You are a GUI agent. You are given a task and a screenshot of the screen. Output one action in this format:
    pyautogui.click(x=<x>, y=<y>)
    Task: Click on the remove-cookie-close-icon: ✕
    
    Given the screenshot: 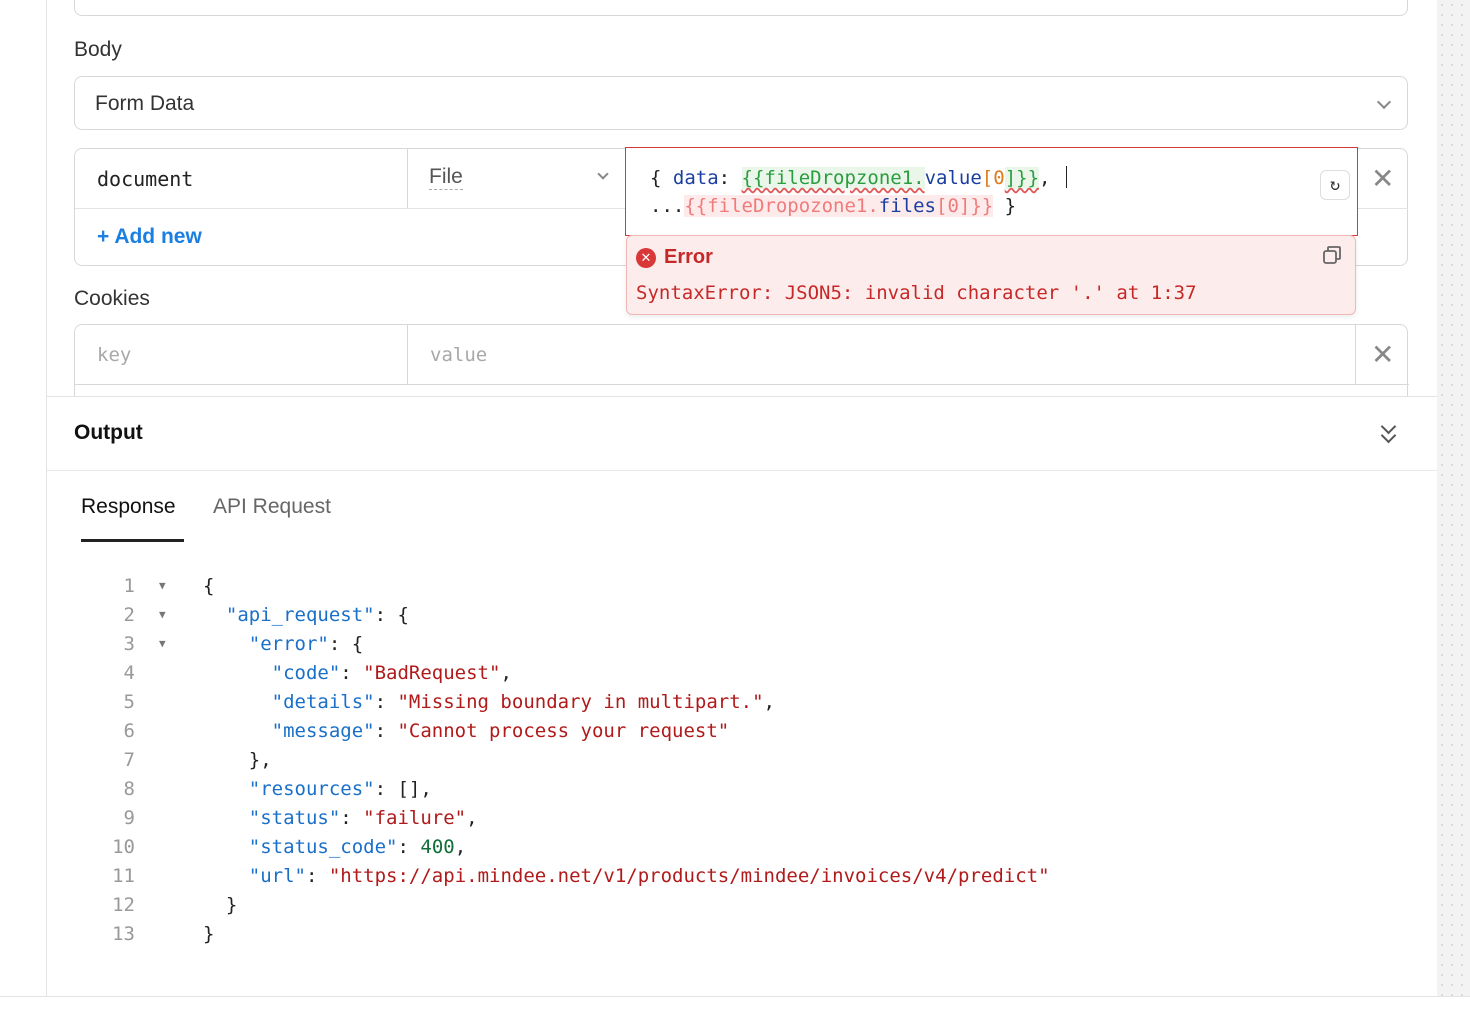 What is the action you would take?
    pyautogui.click(x=1382, y=355)
    